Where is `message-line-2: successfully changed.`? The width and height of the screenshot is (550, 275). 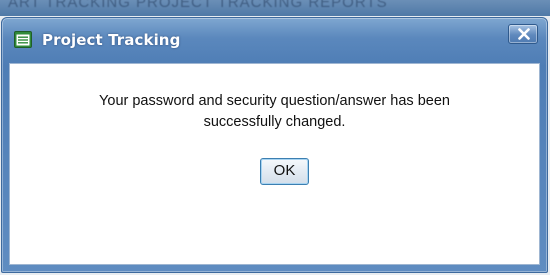 message-line-2: successfully changed. is located at coordinates (274, 122).